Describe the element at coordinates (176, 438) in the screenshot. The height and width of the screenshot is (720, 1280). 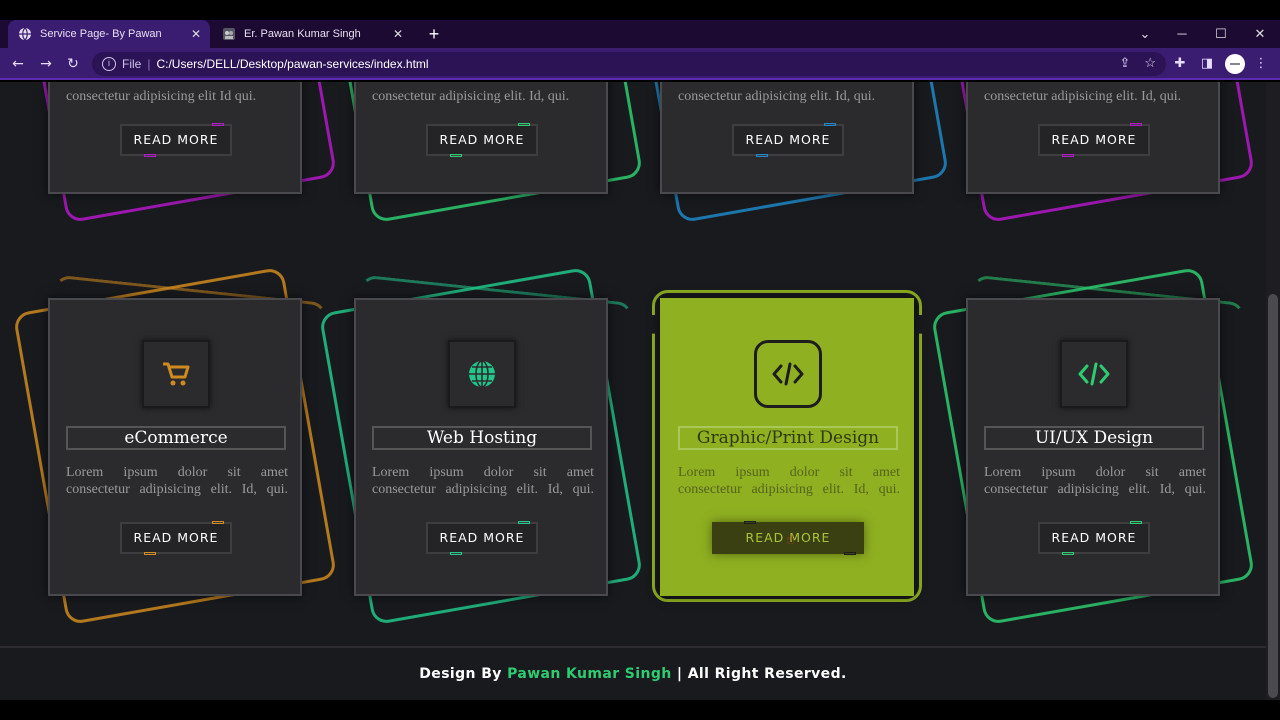
I see `service-title: eCommerce` at that location.